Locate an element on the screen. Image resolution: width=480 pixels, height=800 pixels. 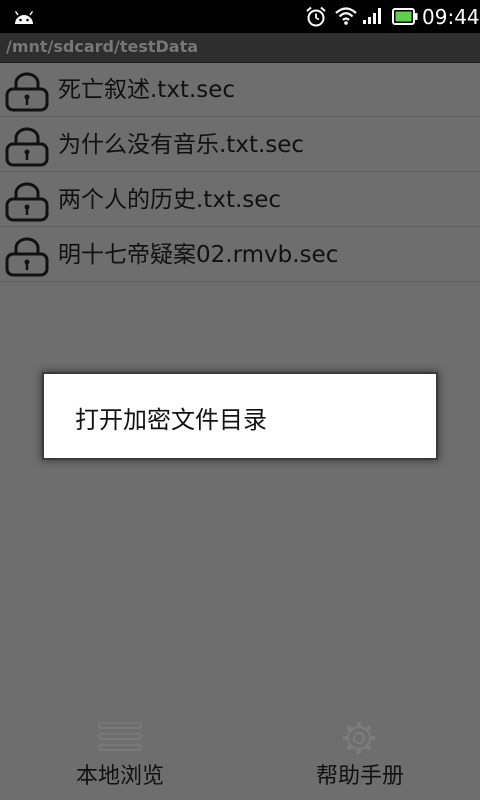
list-icon is located at coordinates (120, 736).